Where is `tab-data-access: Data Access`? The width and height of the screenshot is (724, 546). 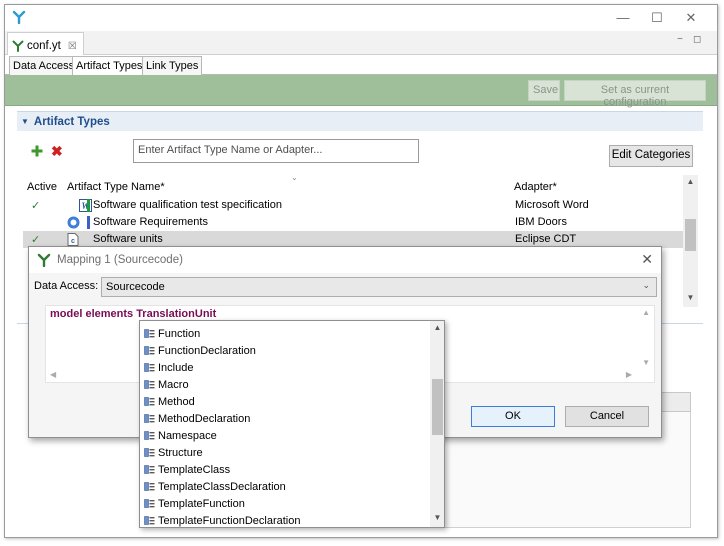 tab-data-access: Data Access is located at coordinates (44, 65).